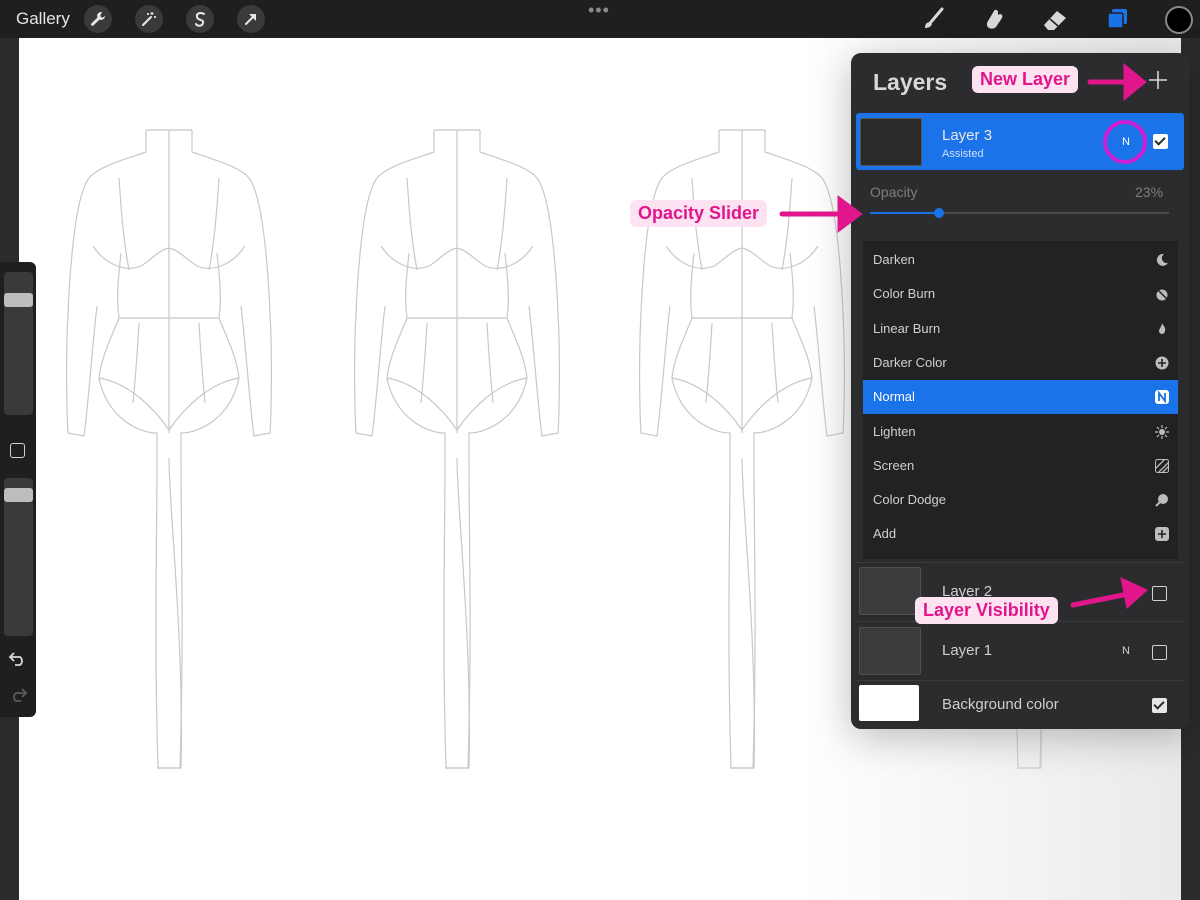 The width and height of the screenshot is (1200, 900). I want to click on more-options-indicator: •••, so click(599, 10).